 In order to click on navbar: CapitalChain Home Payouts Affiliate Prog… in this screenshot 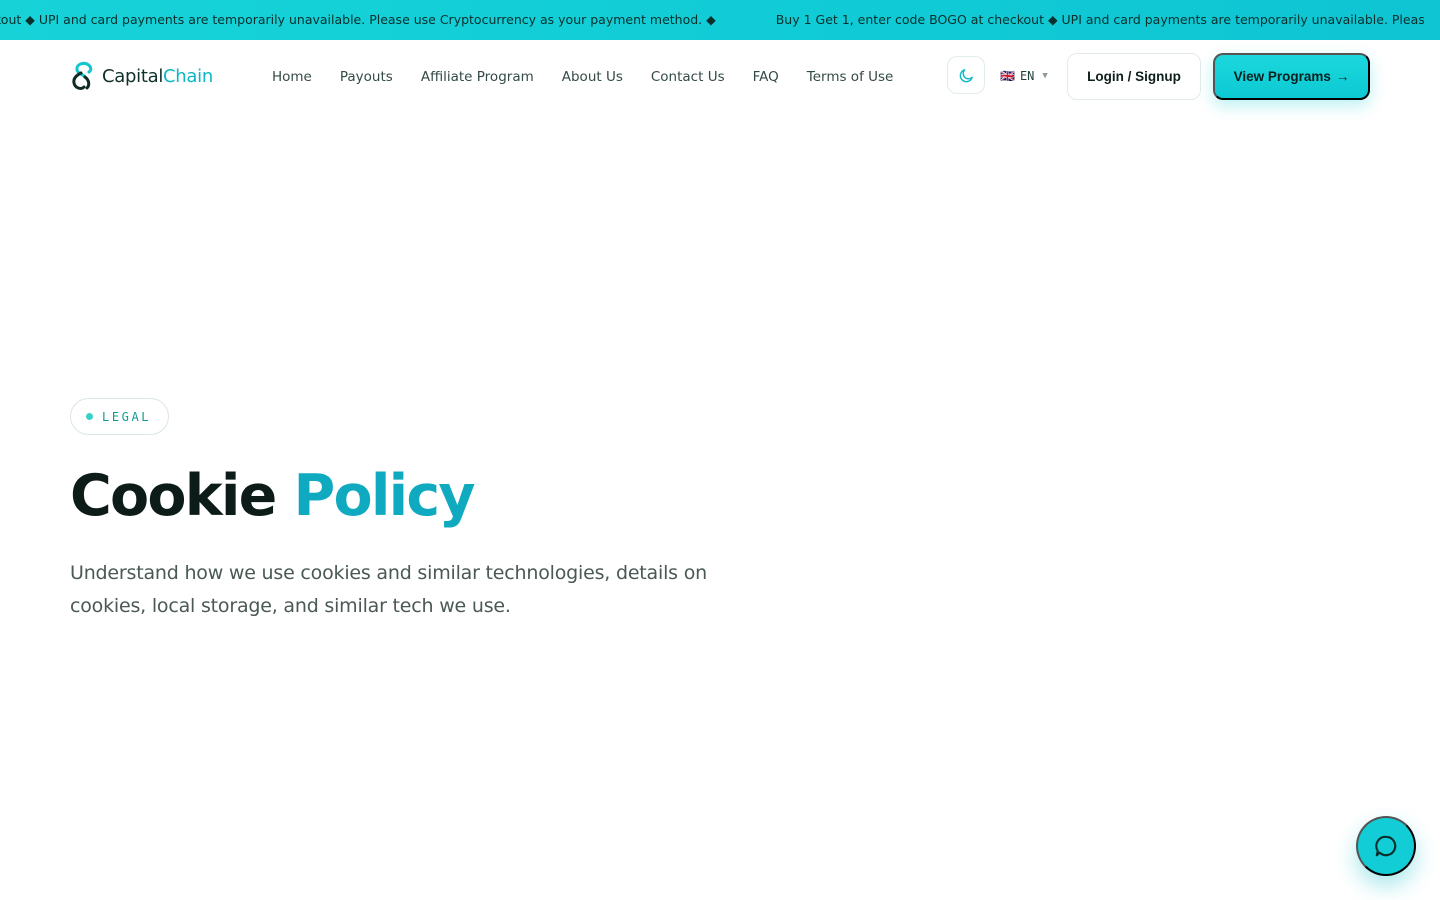, I will do `click(720, 77)`.